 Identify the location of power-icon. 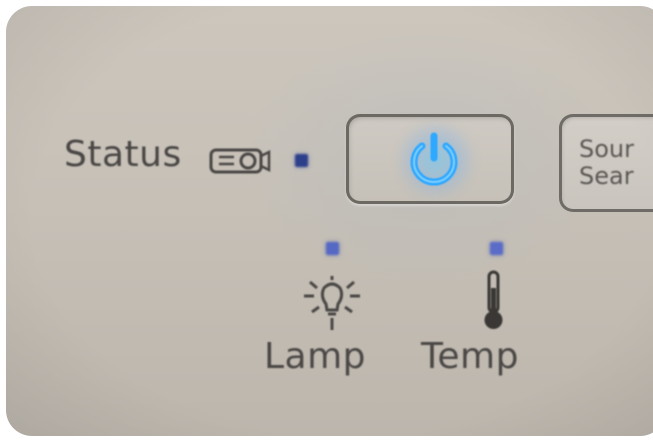
(434, 159).